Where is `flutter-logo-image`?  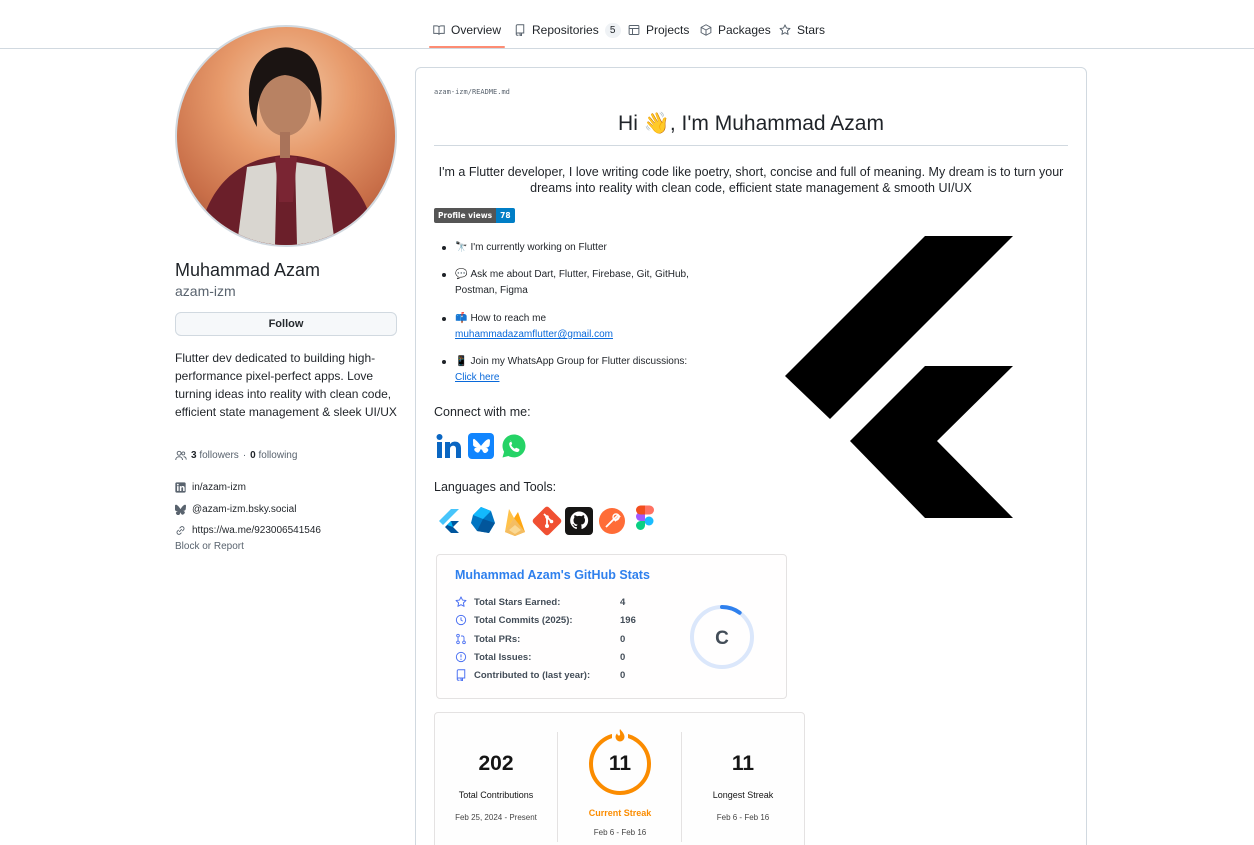 flutter-logo-image is located at coordinates (899, 377).